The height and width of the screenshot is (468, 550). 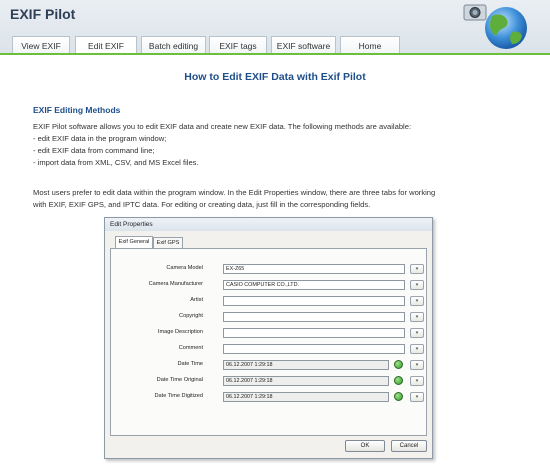 I want to click on tab-underline, so click(x=275, y=54).